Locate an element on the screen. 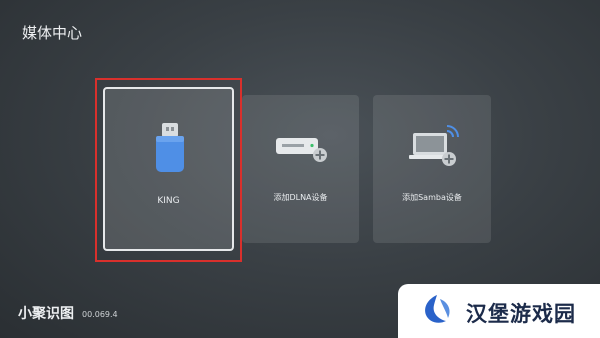  dlna-server-add-icon is located at coordinates (301, 150).